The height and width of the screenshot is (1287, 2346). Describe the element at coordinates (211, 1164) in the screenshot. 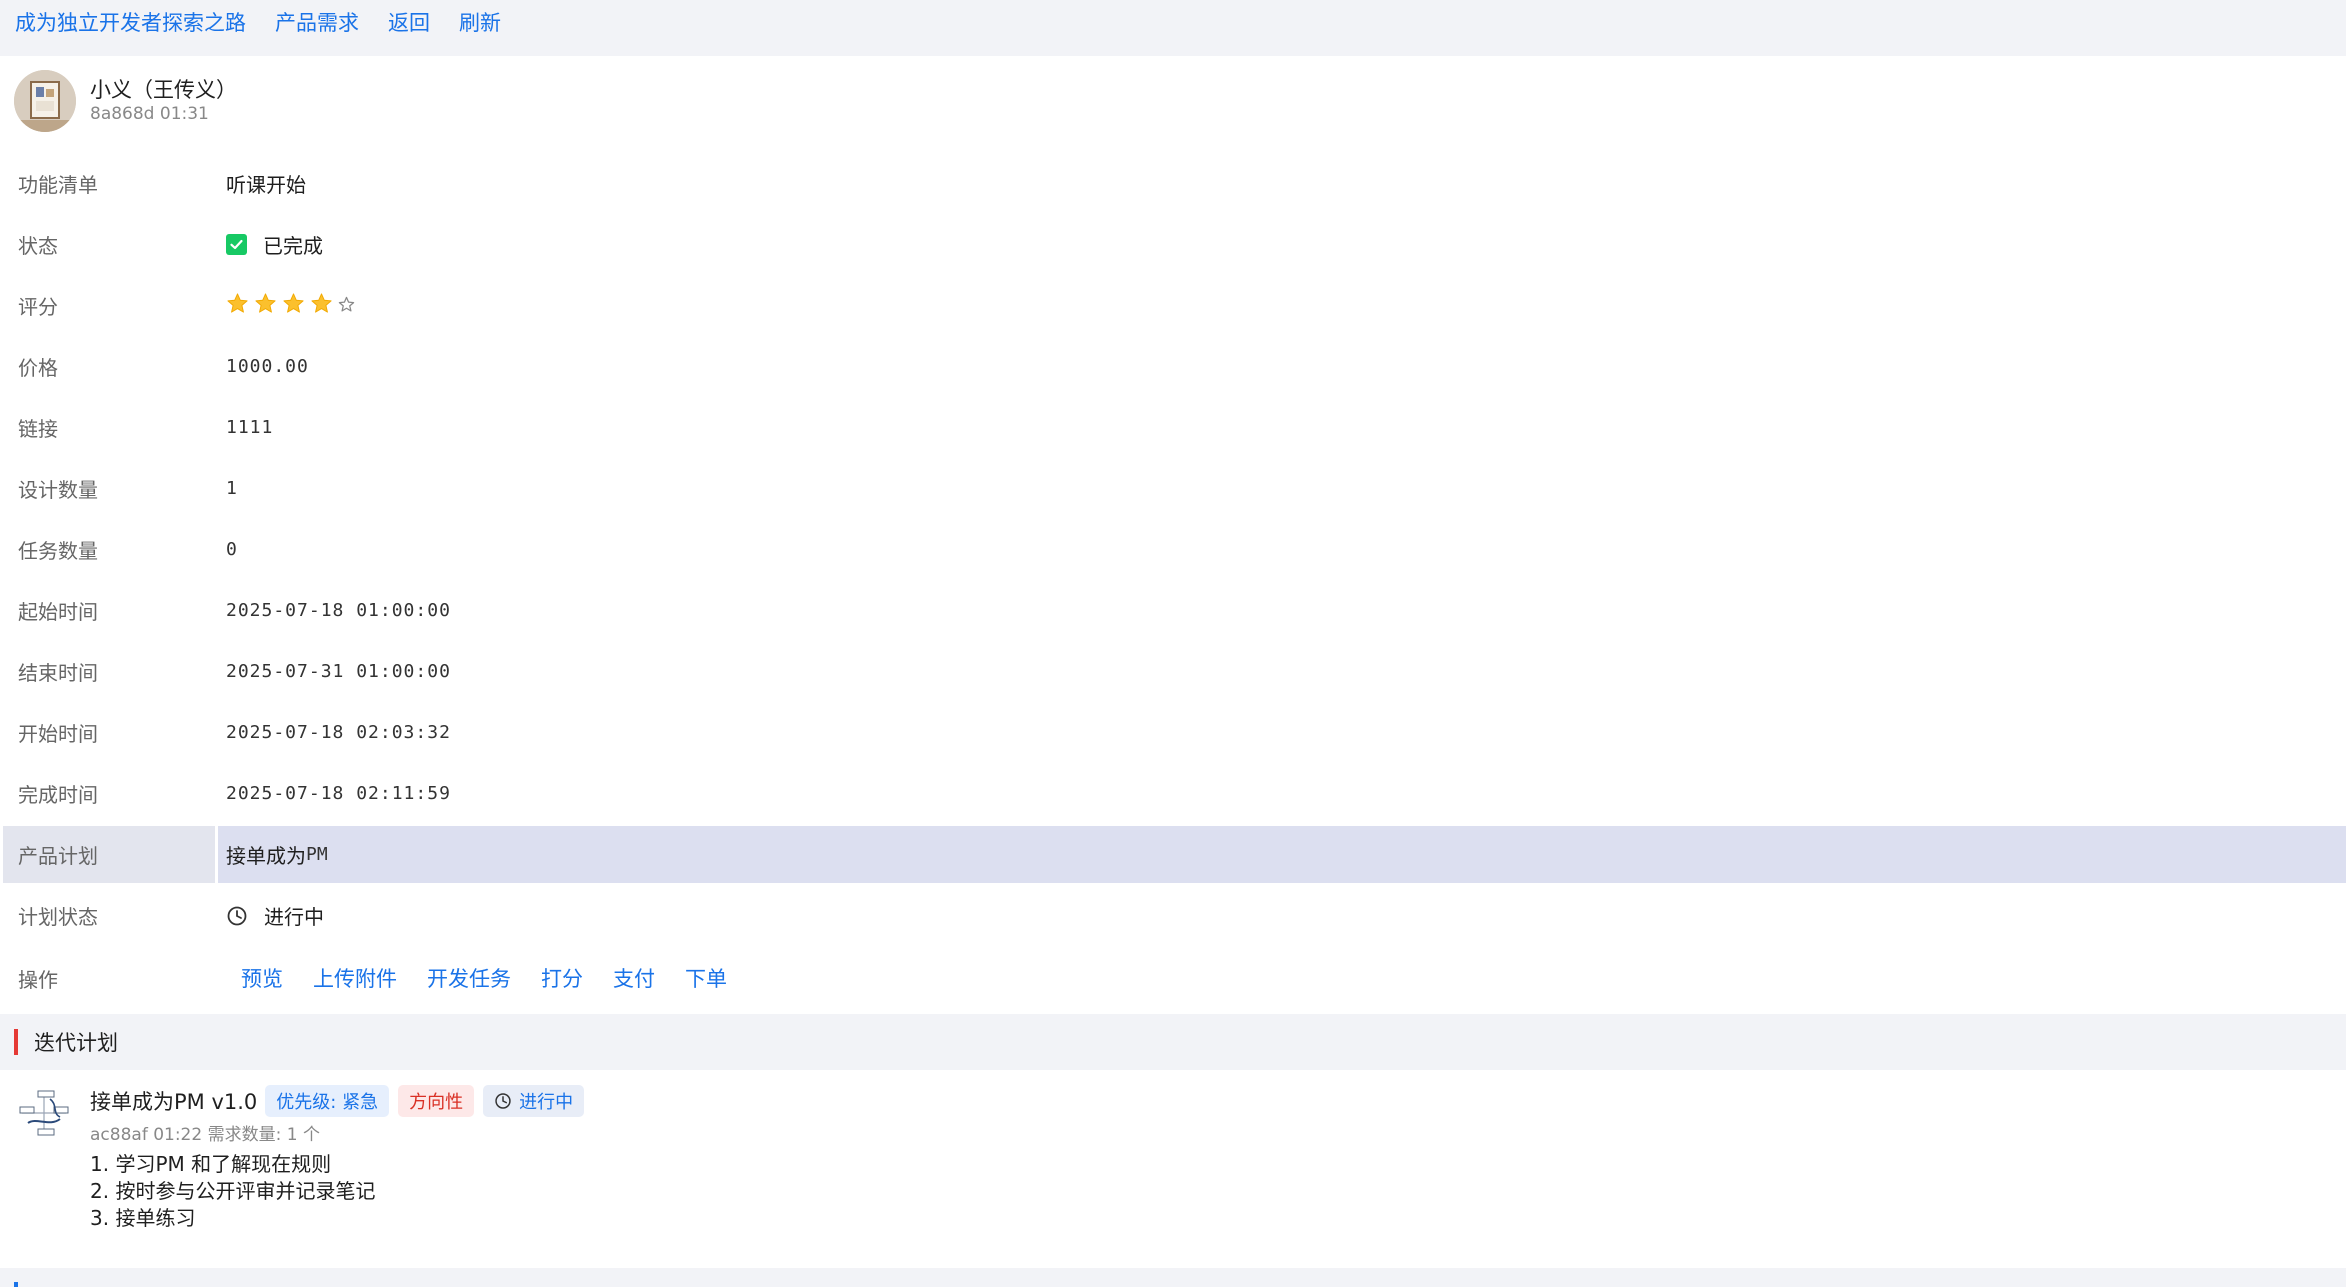

I see `list-item: 1. 学习PM 和了解现在规则` at that location.